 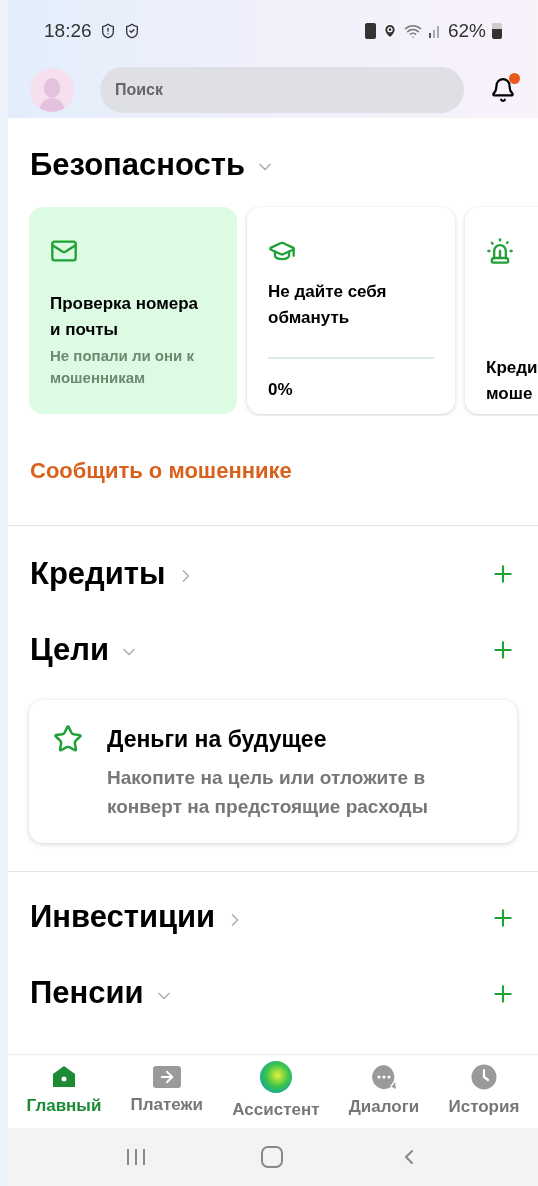 What do you see at coordinates (389, 31) in the screenshot?
I see `location-icon` at bounding box center [389, 31].